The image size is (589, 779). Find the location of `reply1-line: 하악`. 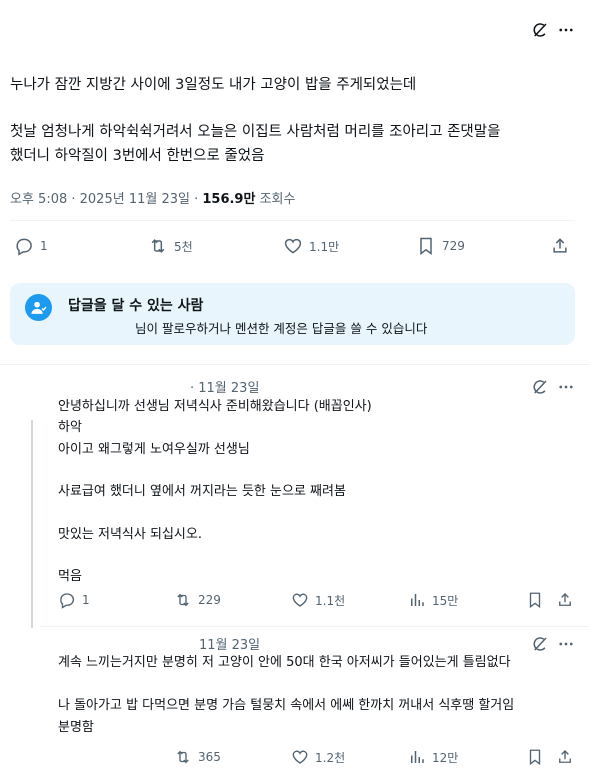

reply1-line: 하악 is located at coordinates (70, 428).